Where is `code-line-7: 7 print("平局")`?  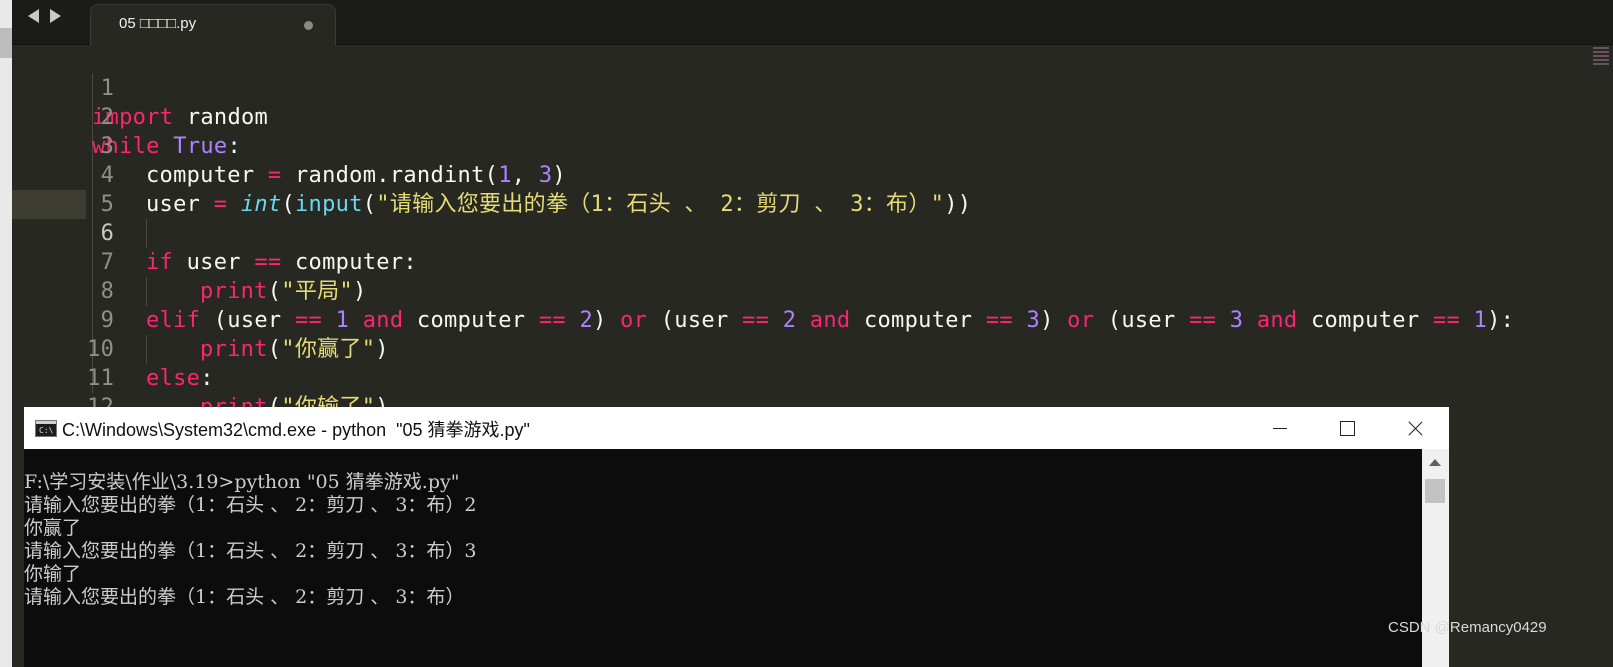 code-line-7: 7 print("平局") is located at coordinates (189, 261).